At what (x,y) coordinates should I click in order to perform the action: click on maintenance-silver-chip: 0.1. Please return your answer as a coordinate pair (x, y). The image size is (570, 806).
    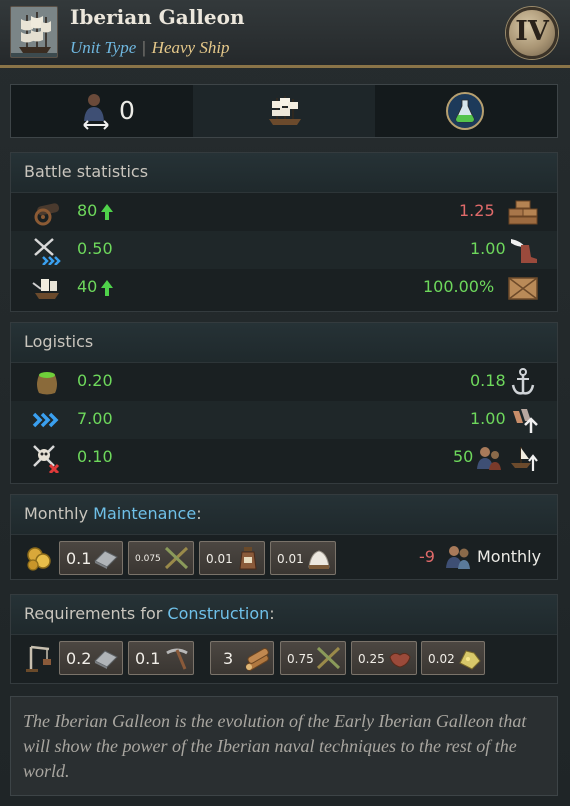
    Looking at the image, I should click on (91, 558).